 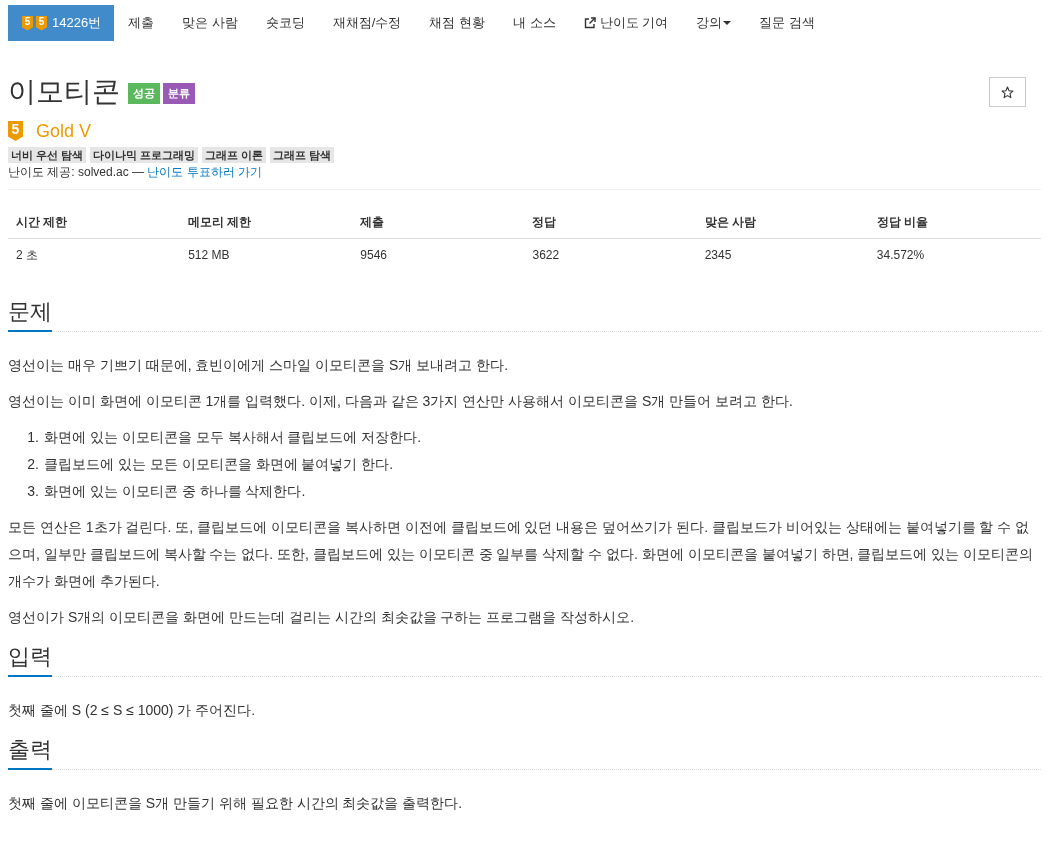 I want to click on paragraph: 모든 연산은 1초가 걸린다. 또, 클립보드에 이모티콘을 복사하면 이전에 클립보드에 있던 내용은 덮어쓰기가 된다. 클립보드가 비어있는 상태에는 붙여넣기를 할 수 없으며, 일부만 클립보드에 복사할 수는 없다. 또한, 클립보드에 있는 이모티콘 중 일부를 삭제할 수 없다. 화면에 이모티콘을 붙여넣기 하면, 클립보드에 있는 이모티콘의 개수가 화면에 추가된다., so click(x=521, y=554).